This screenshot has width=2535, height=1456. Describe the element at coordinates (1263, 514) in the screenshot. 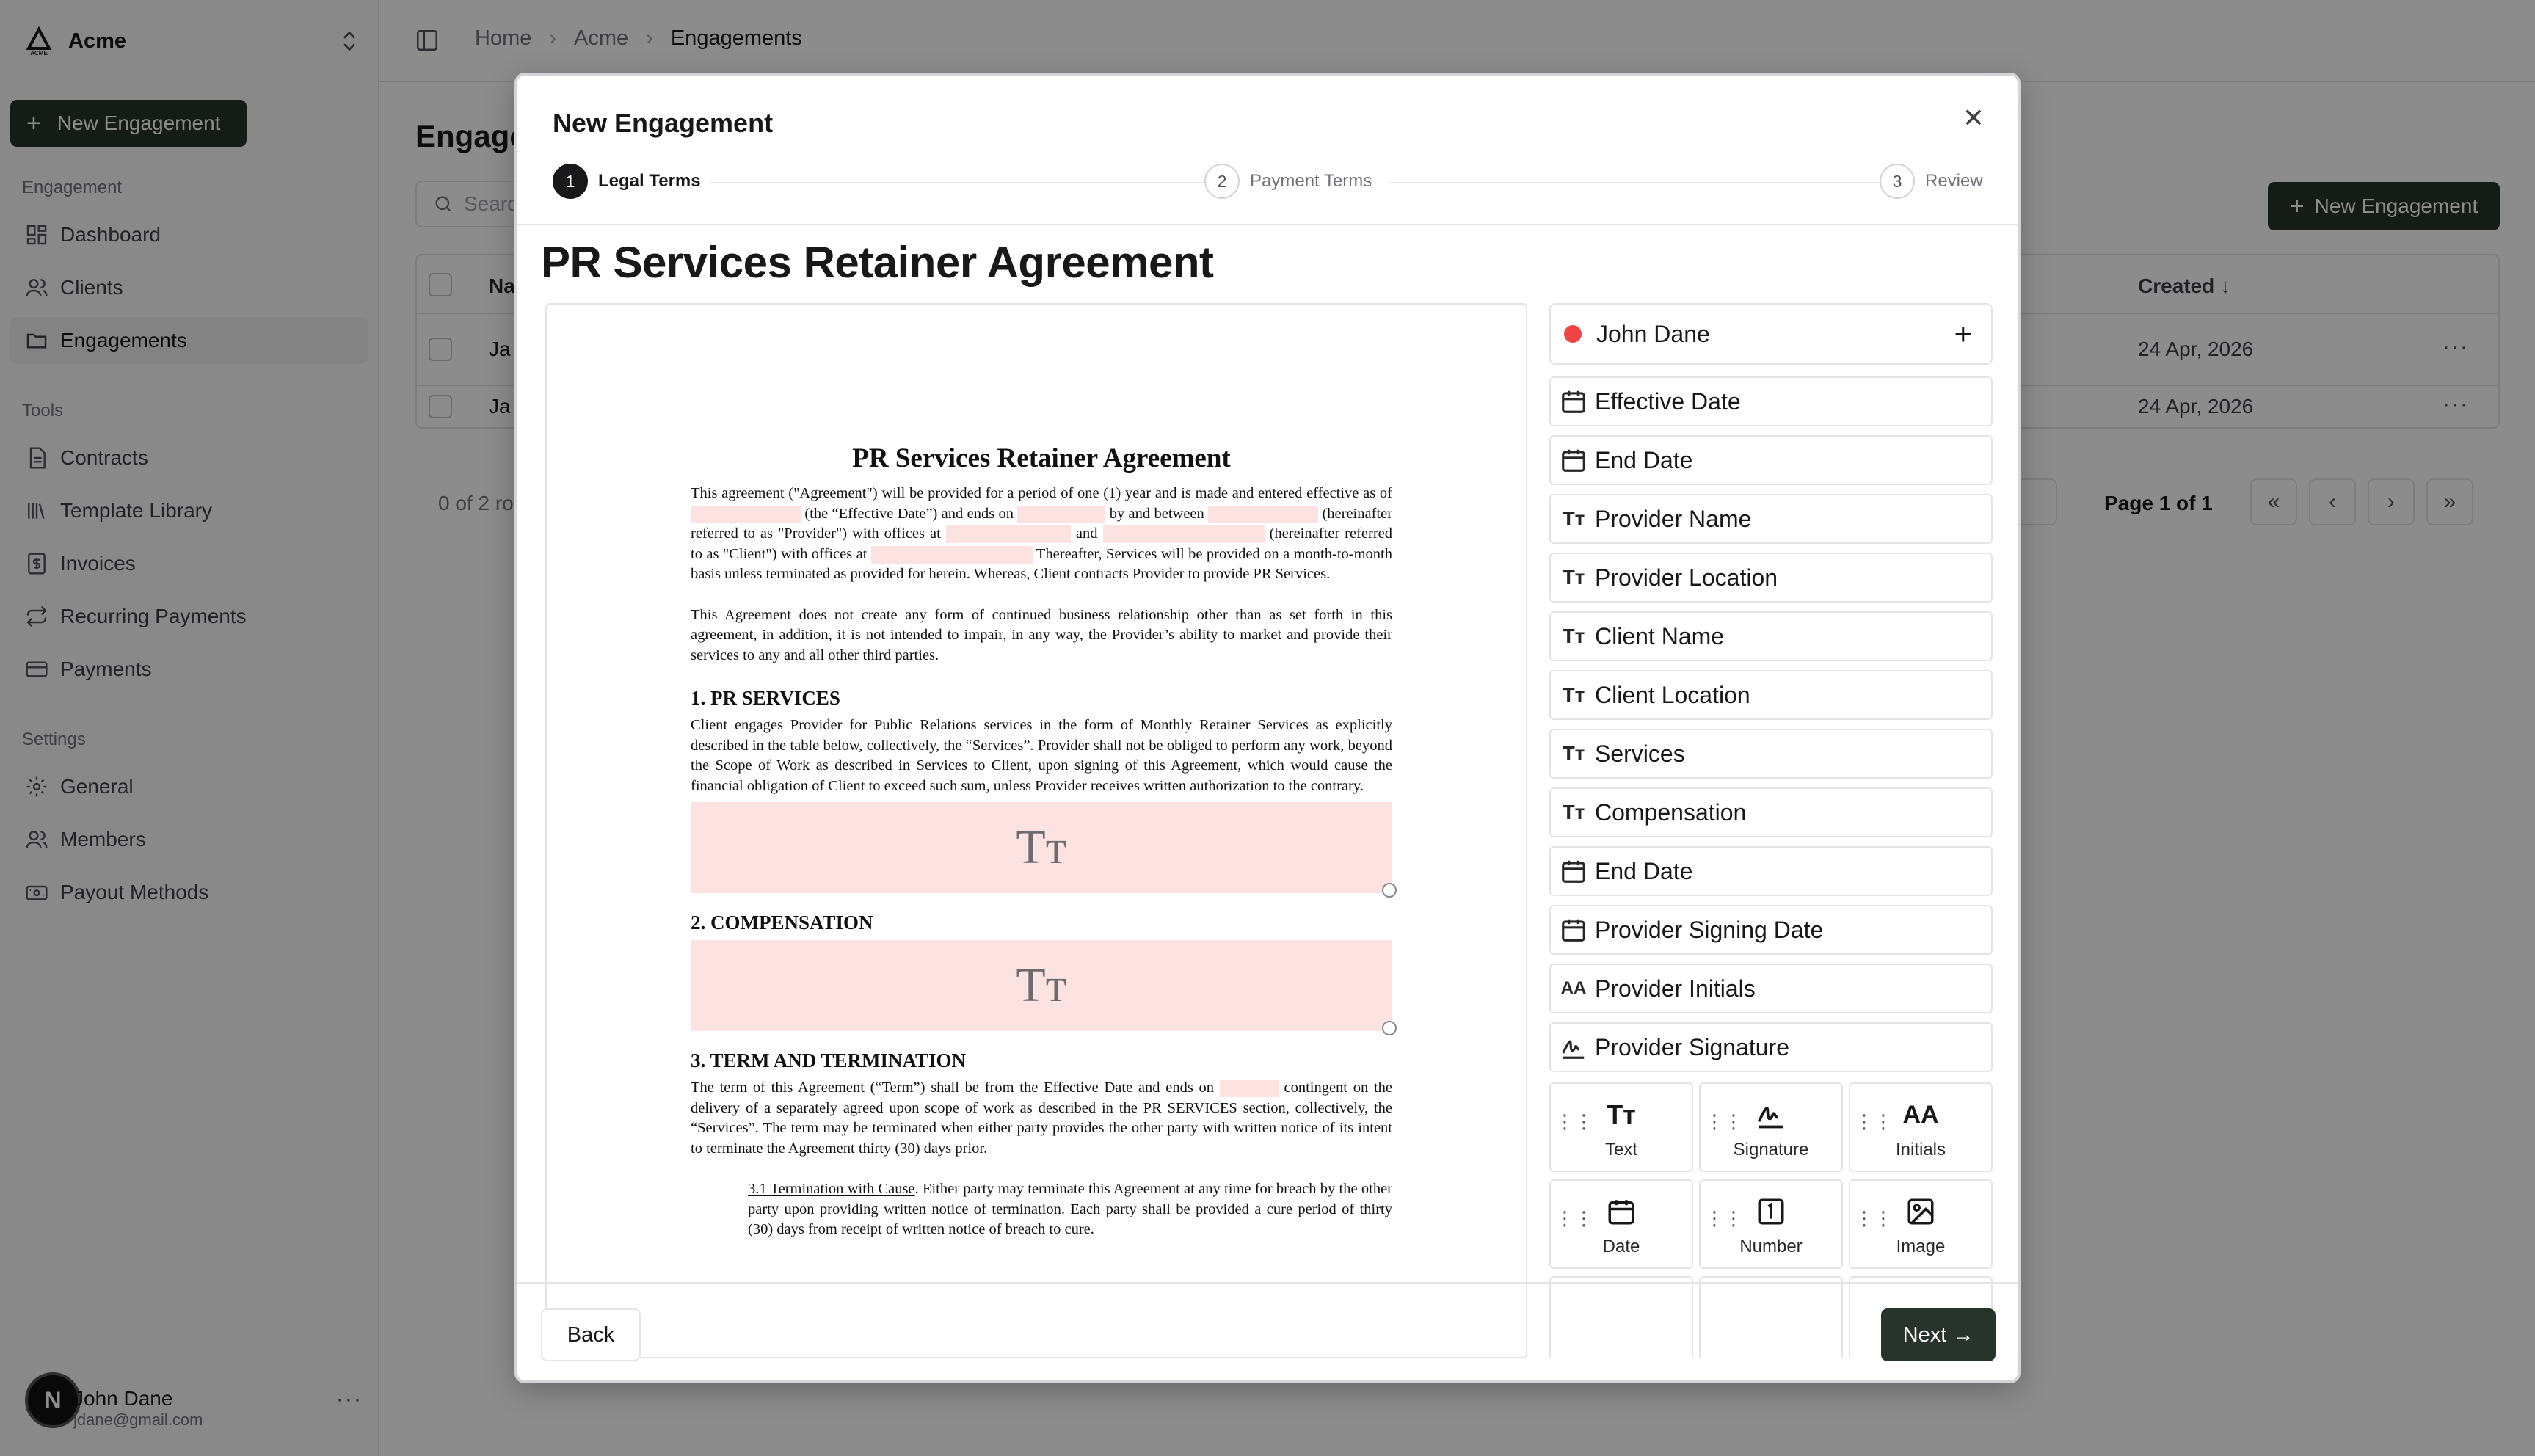

I see `provider-name-field` at that location.